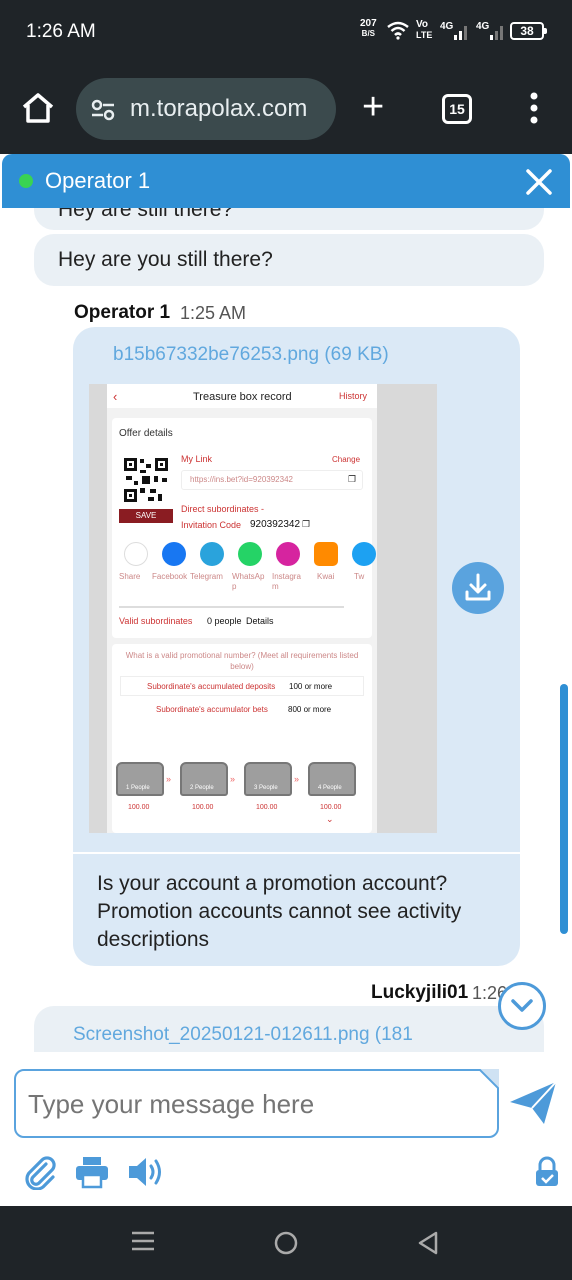 This screenshot has width=572, height=1280. What do you see at coordinates (539, 182) in the screenshot?
I see `close-icon` at bounding box center [539, 182].